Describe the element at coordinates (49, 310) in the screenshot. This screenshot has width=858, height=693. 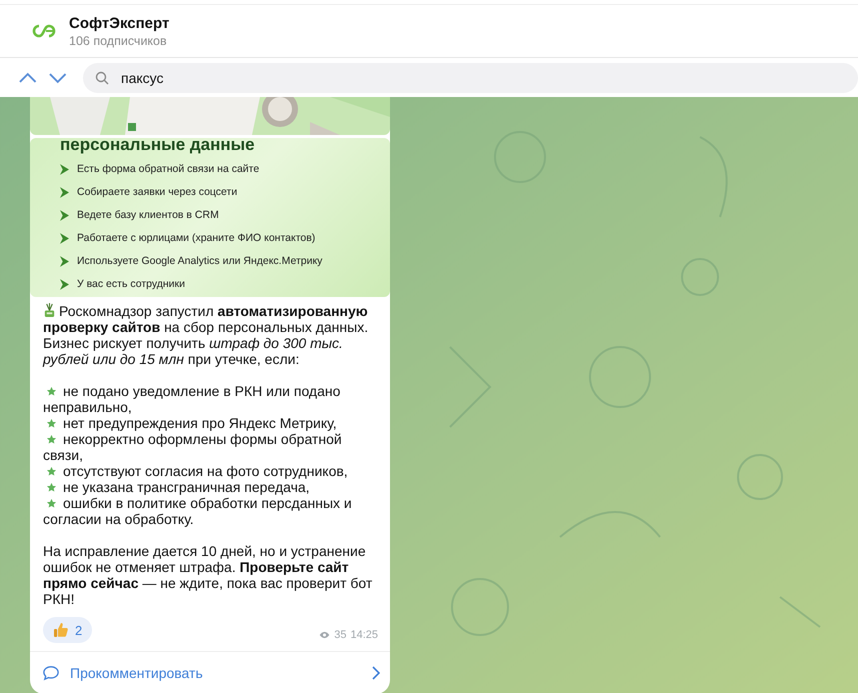
I see `antenna-icon` at that location.